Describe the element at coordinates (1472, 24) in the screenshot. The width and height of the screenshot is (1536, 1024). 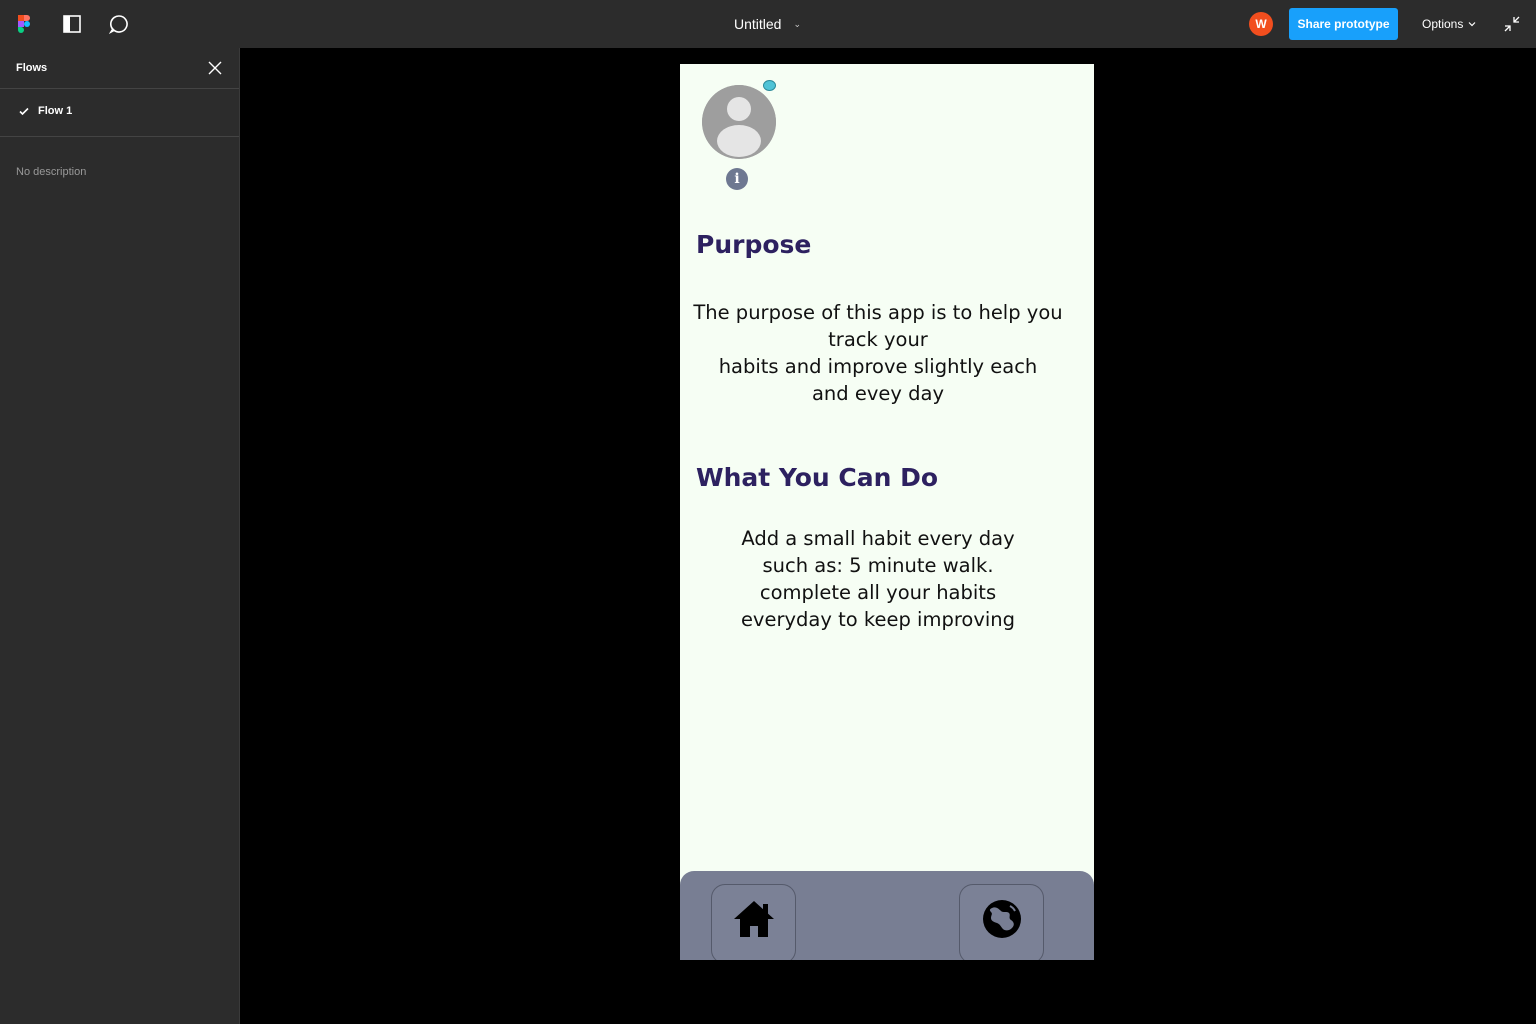
I see `chevron-down-icon` at that location.